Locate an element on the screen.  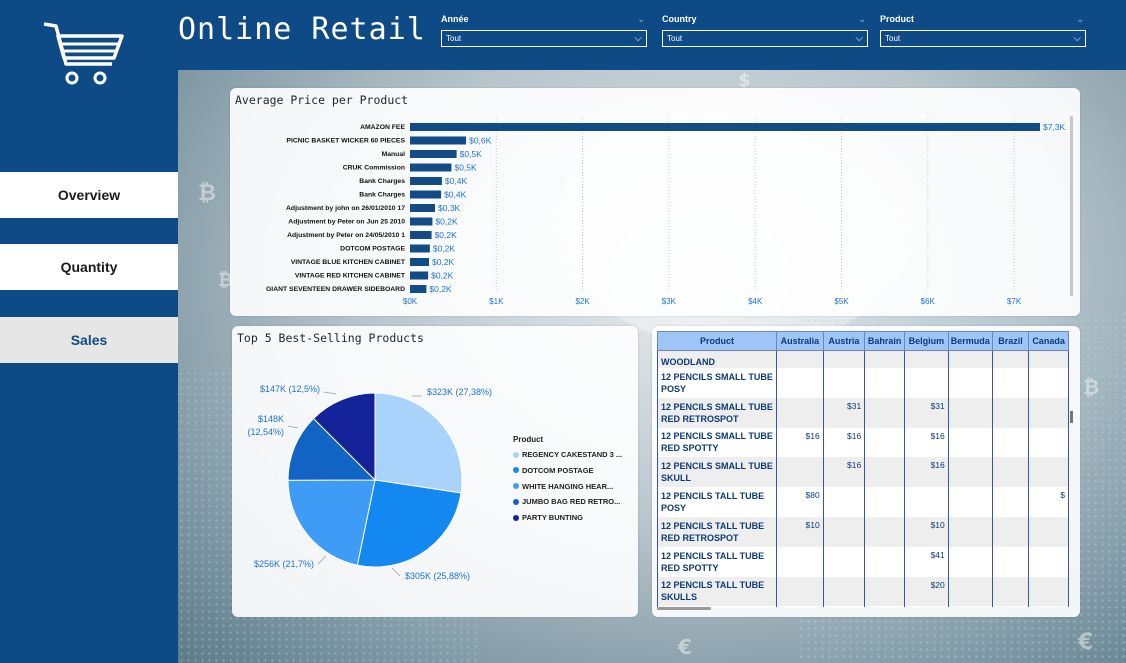
table-row: 12 PENCILS TALL TUBE RED SPOTTY $41 is located at coordinates (863, 561).